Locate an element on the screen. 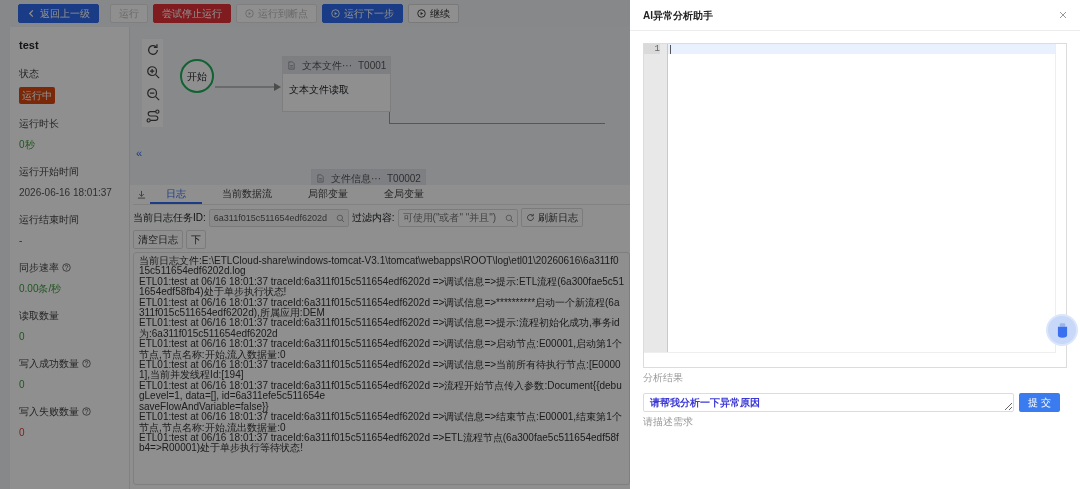  drawer-title: AI异常分析助手 is located at coordinates (678, 15).